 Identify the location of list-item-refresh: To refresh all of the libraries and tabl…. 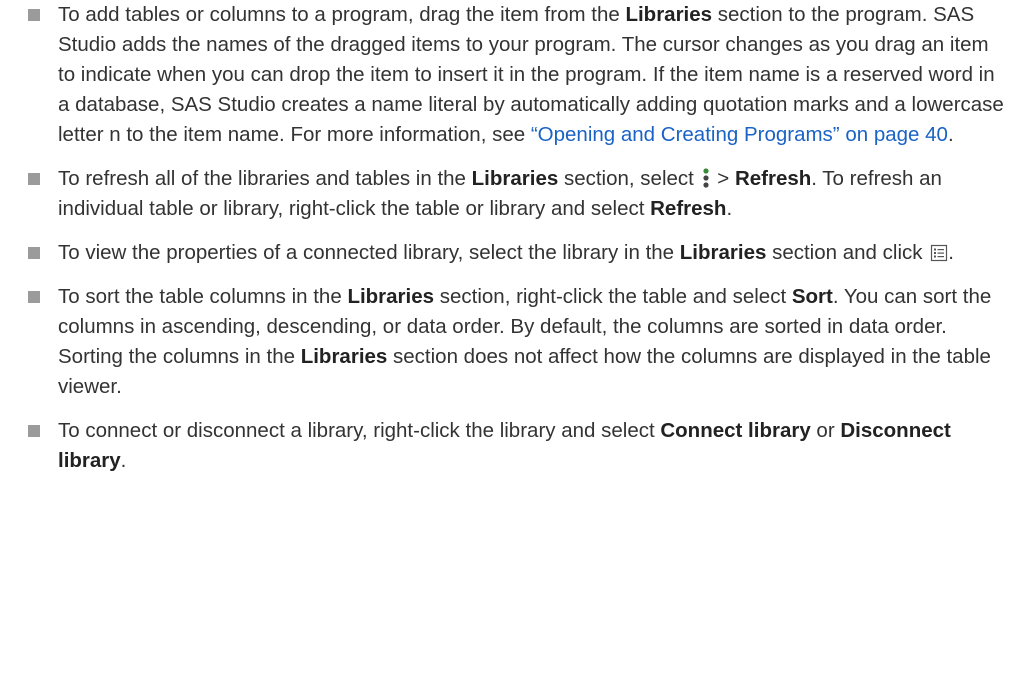
(506, 194).